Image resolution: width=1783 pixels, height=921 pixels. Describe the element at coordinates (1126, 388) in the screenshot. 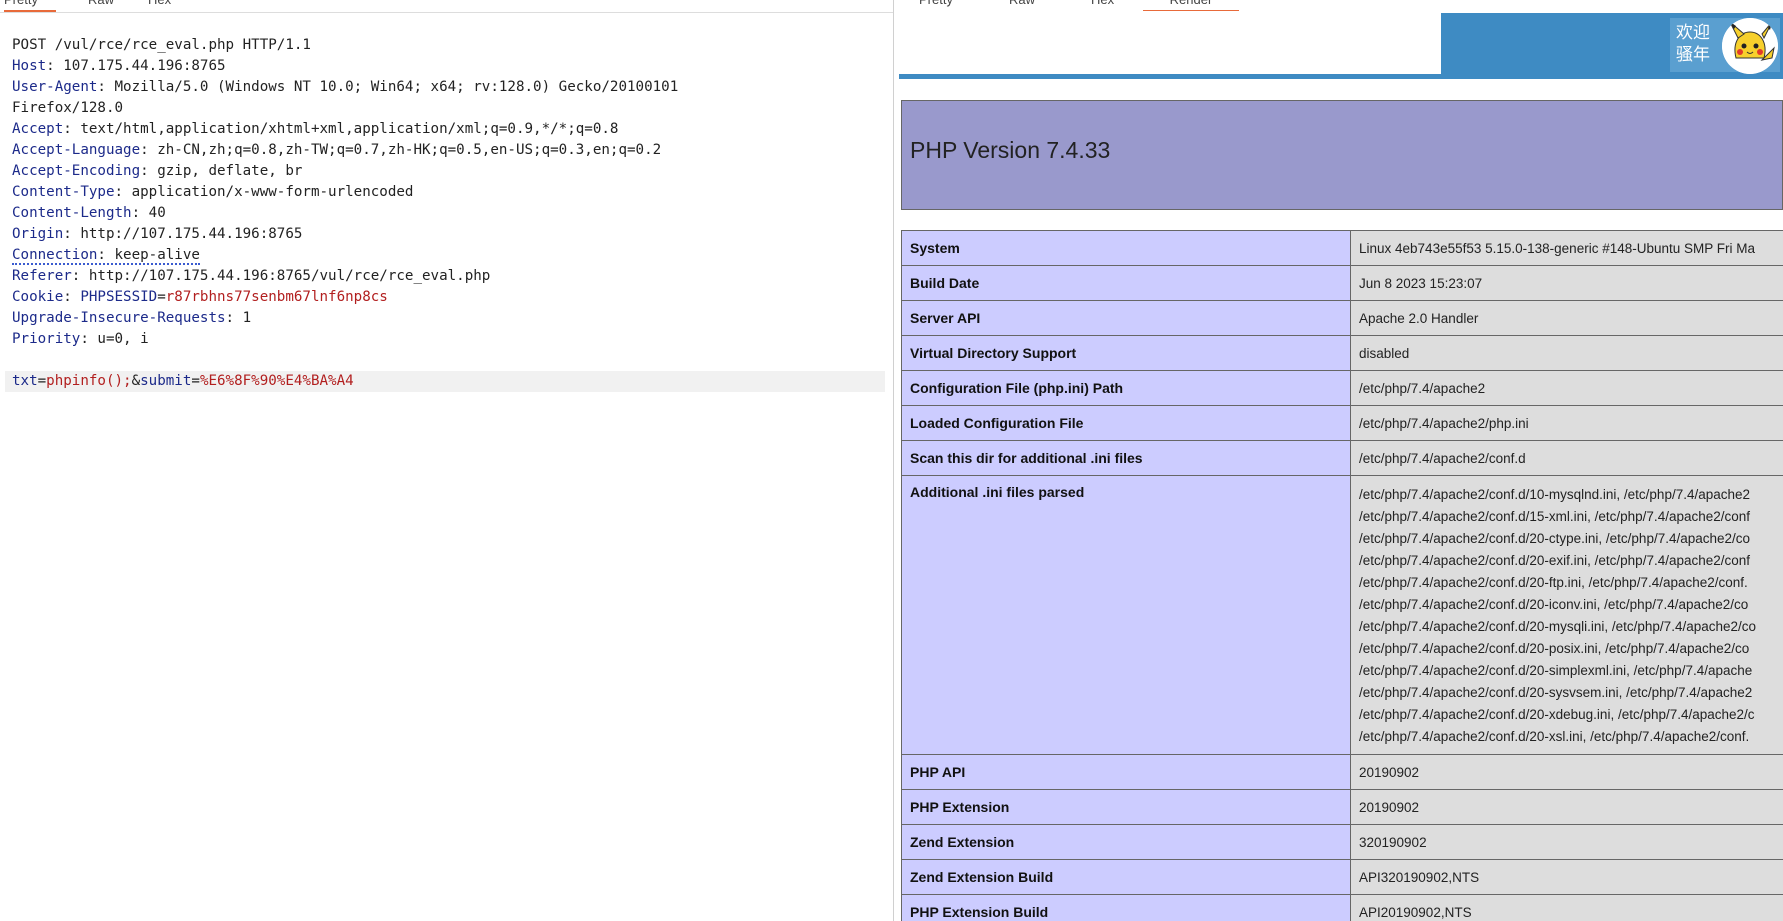

I see `row-key: Configuration File (php.ini) Path` at that location.